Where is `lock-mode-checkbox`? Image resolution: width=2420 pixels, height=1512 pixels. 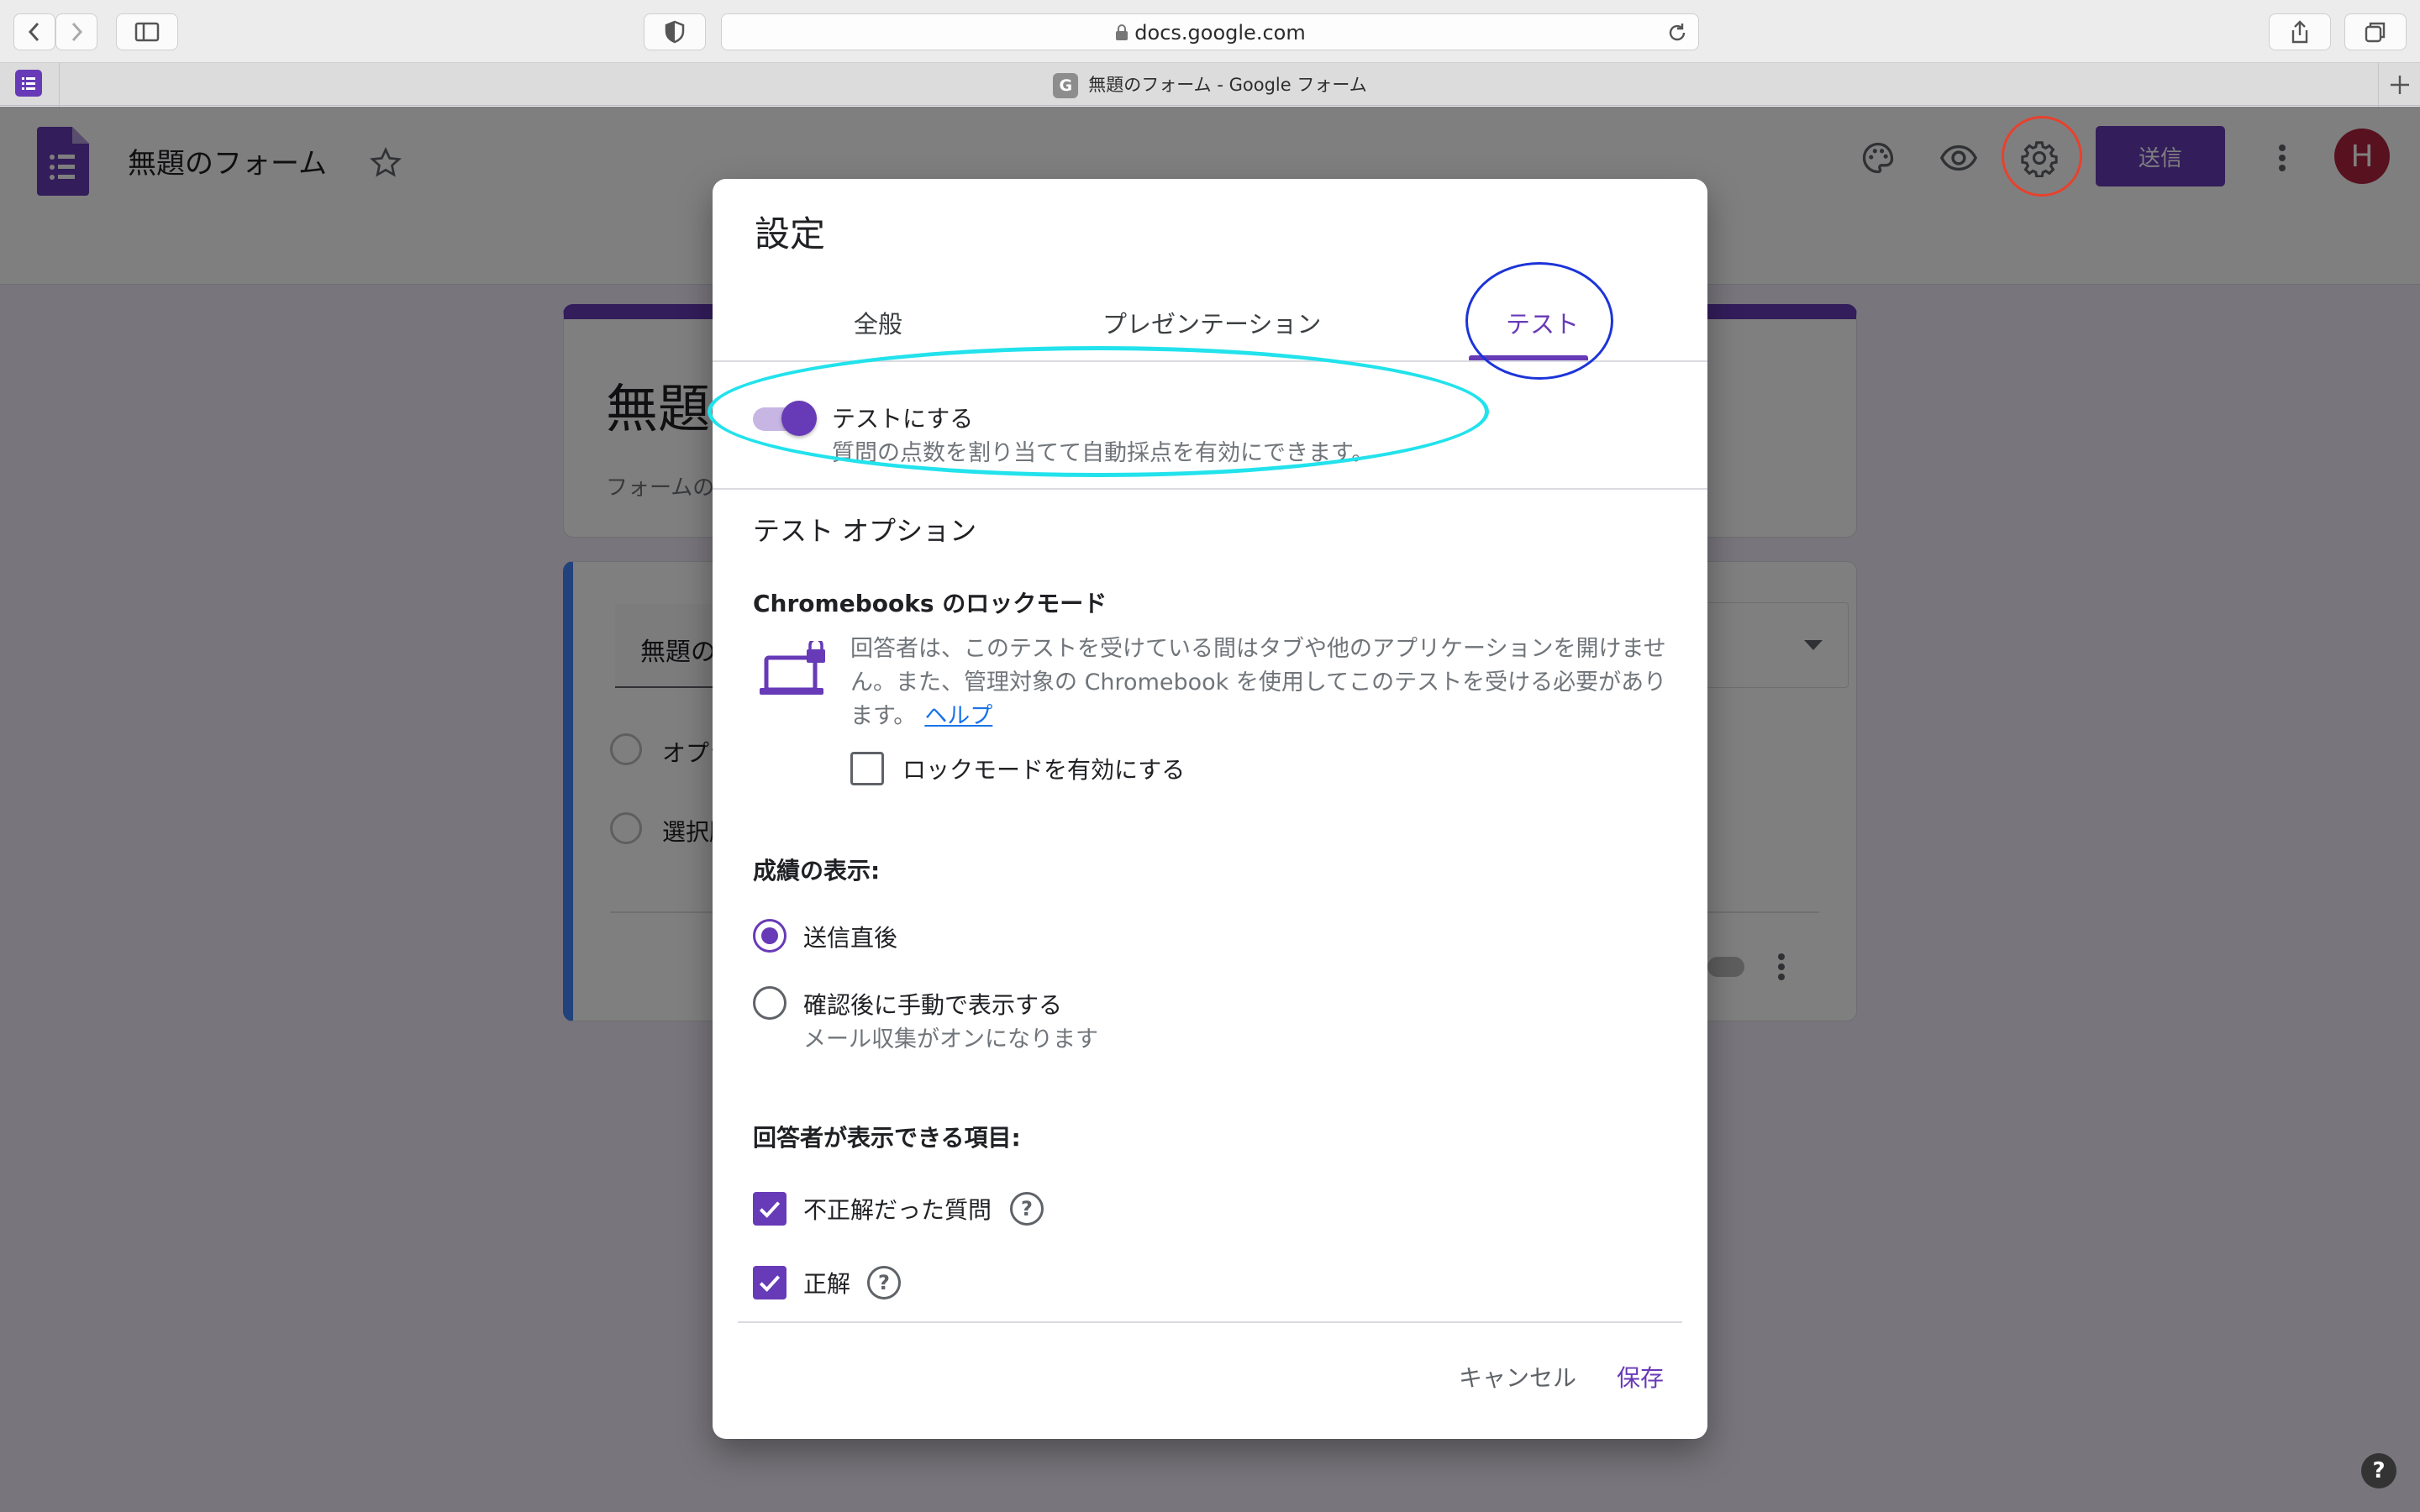 lock-mode-checkbox is located at coordinates (867, 768).